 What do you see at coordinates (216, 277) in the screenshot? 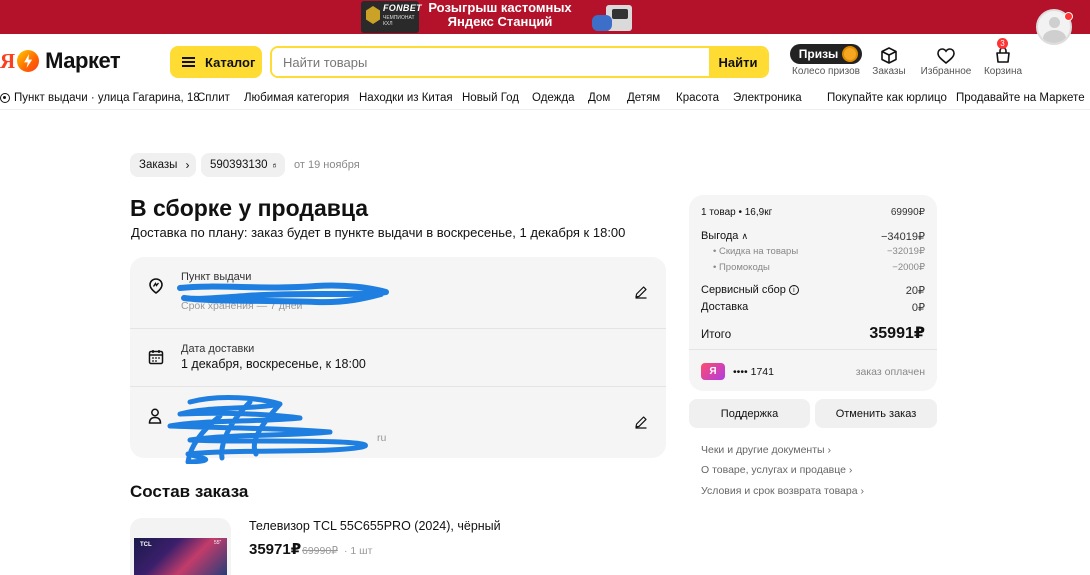
I see `pickup-label: Пункт выдачи` at bounding box center [216, 277].